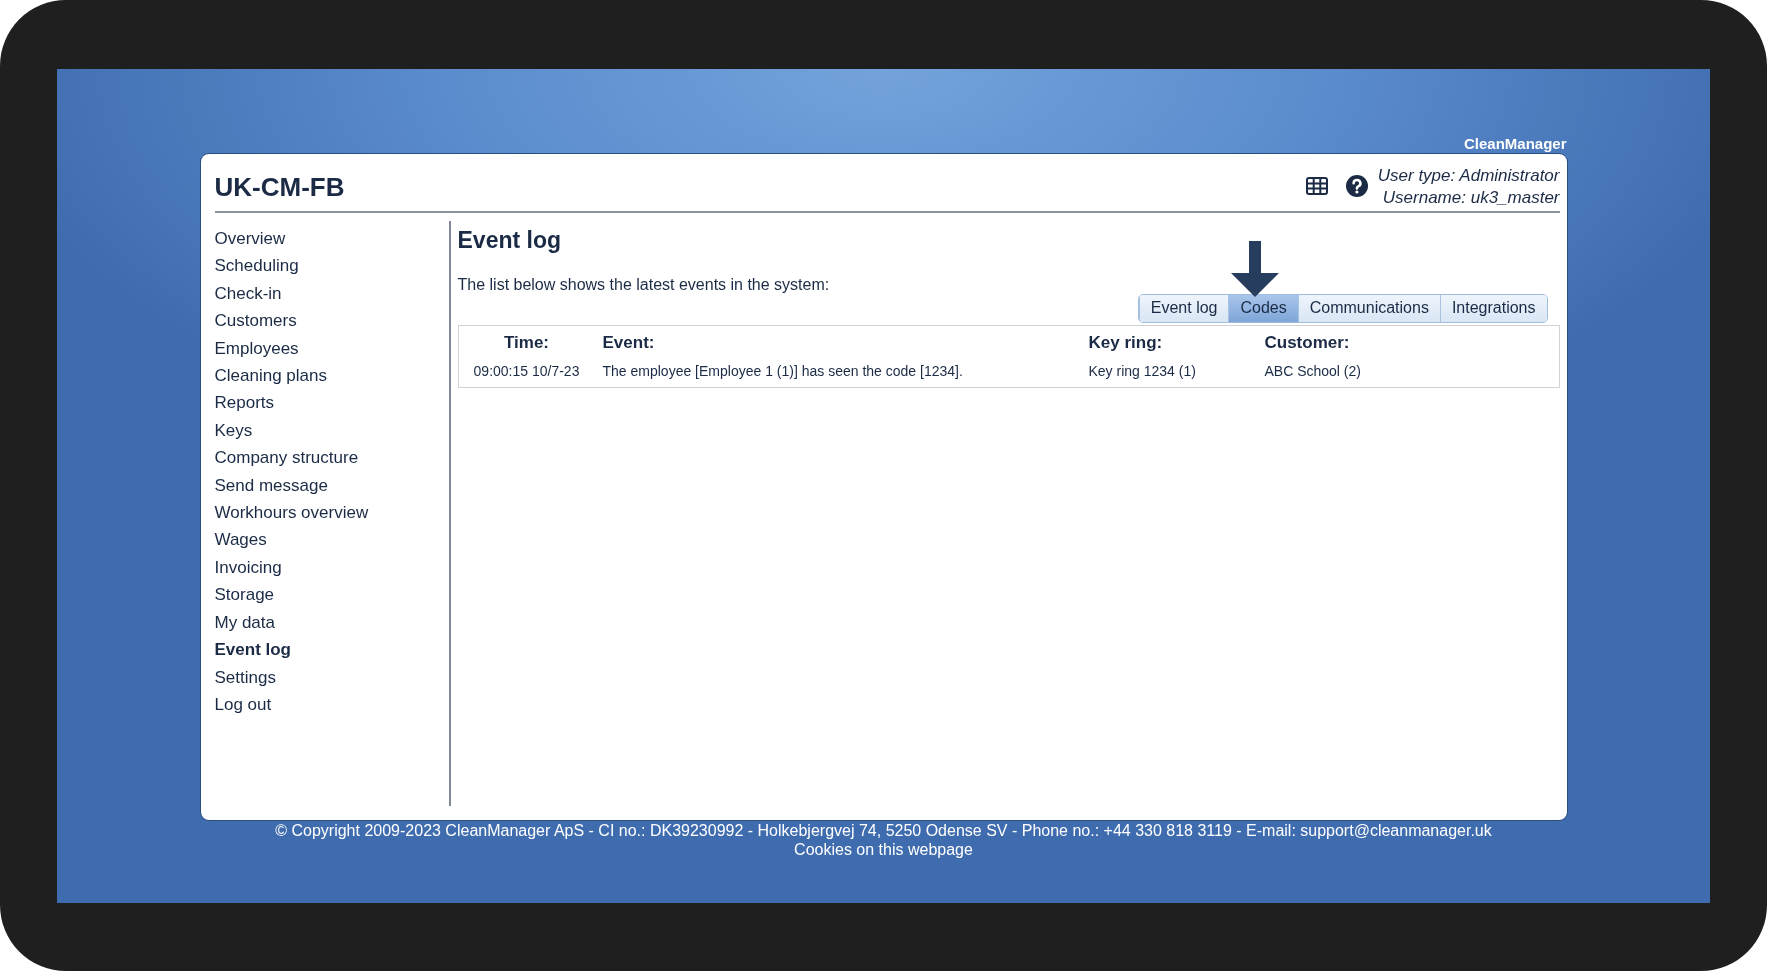  What do you see at coordinates (1312, 371) in the screenshot?
I see `table-cell-text: ABC School (2)` at bounding box center [1312, 371].